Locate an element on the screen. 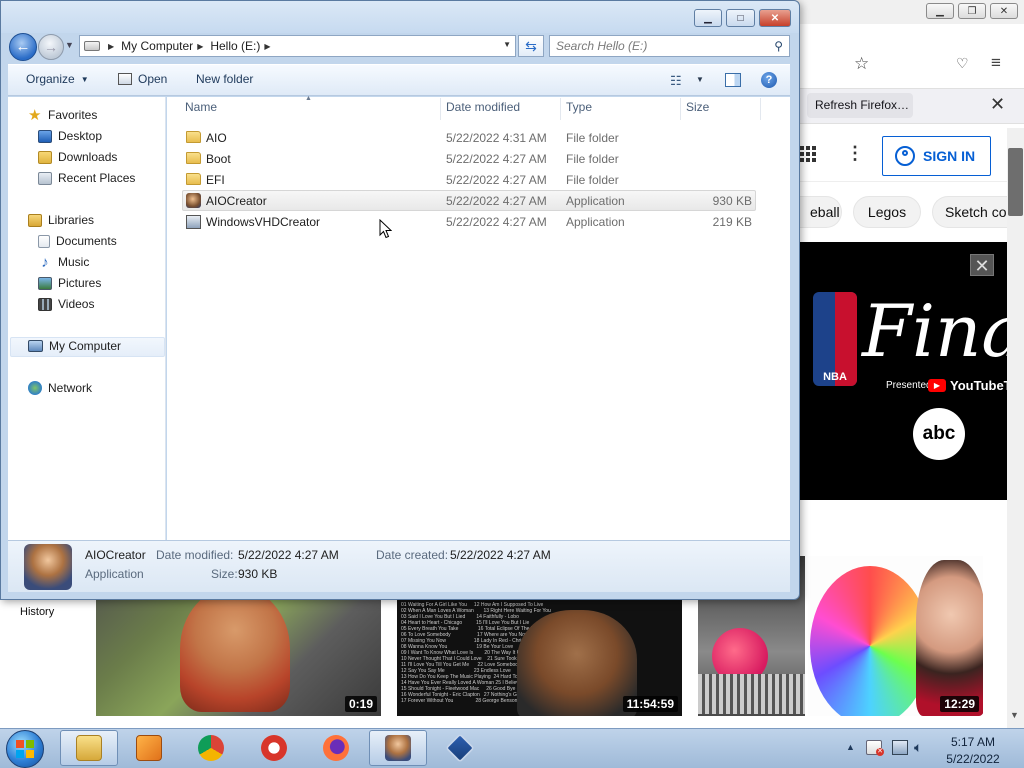 The image size is (1024, 768). column-header-type: Type is located at coordinates (579, 107).